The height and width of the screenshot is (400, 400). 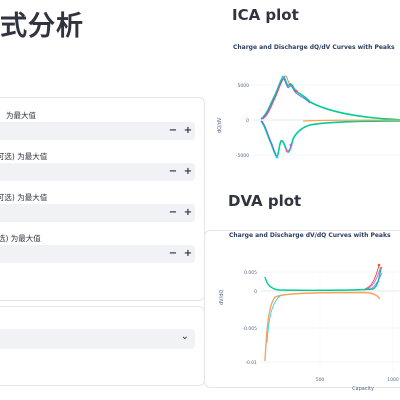 I want to click on number-input-1: − +, so click(x=97, y=131).